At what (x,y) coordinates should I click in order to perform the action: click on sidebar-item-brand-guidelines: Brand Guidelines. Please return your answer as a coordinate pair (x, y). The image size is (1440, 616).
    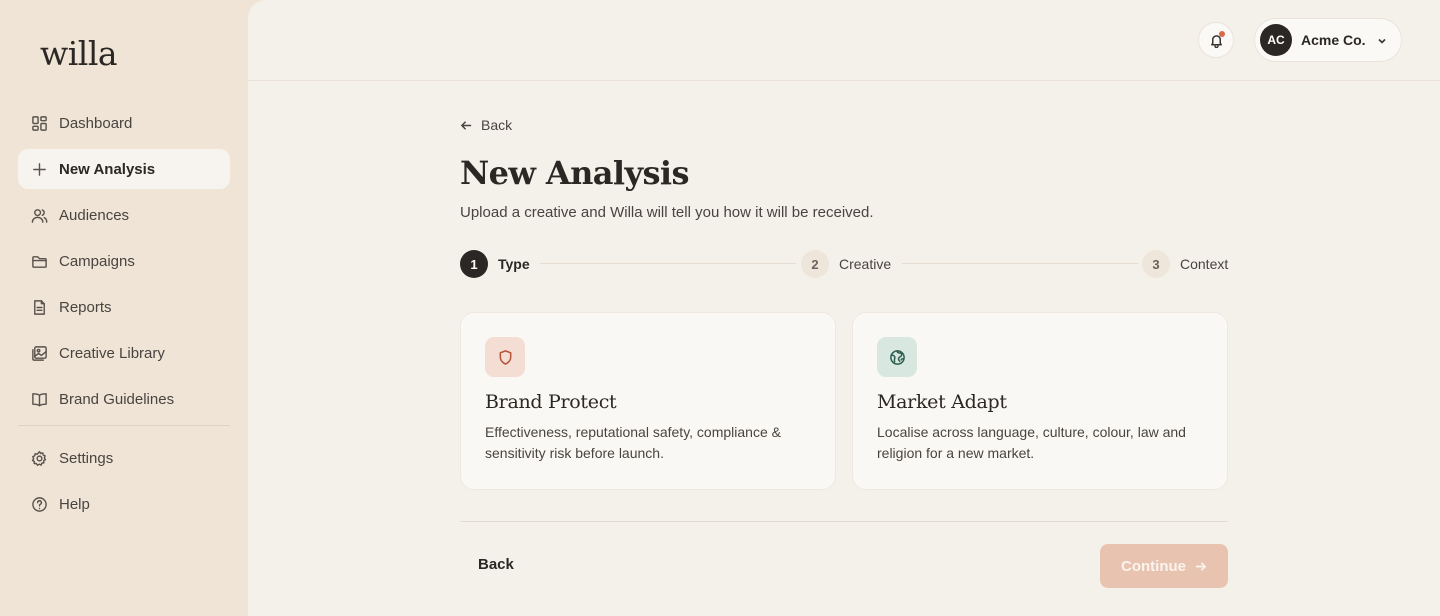
    Looking at the image, I should click on (124, 399).